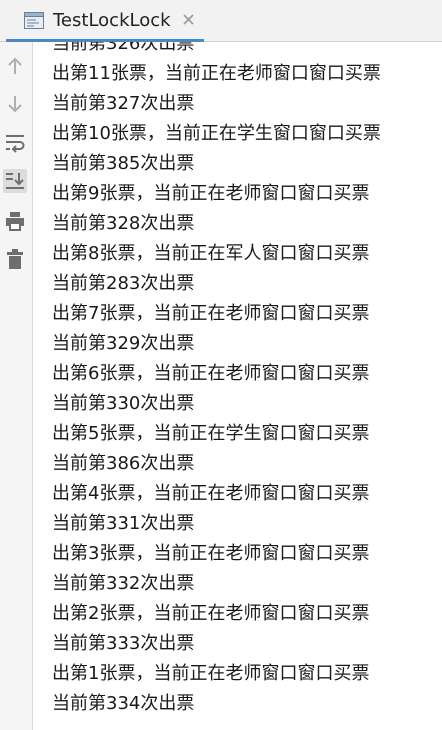 The image size is (442, 730). Describe the element at coordinates (16, 386) in the screenshot. I see `console-toolbar` at that location.